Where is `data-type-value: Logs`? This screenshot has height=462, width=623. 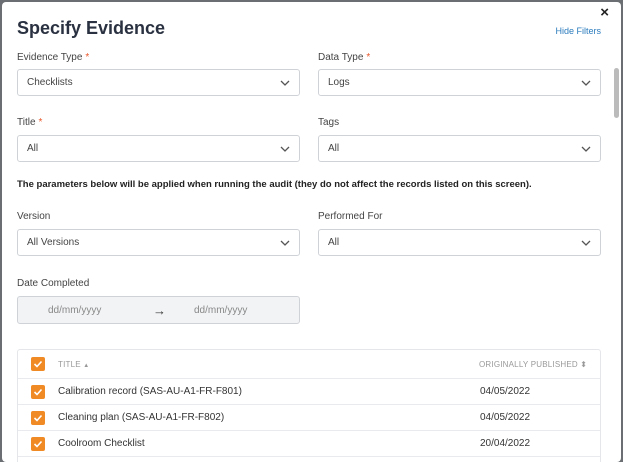 data-type-value: Logs is located at coordinates (339, 82).